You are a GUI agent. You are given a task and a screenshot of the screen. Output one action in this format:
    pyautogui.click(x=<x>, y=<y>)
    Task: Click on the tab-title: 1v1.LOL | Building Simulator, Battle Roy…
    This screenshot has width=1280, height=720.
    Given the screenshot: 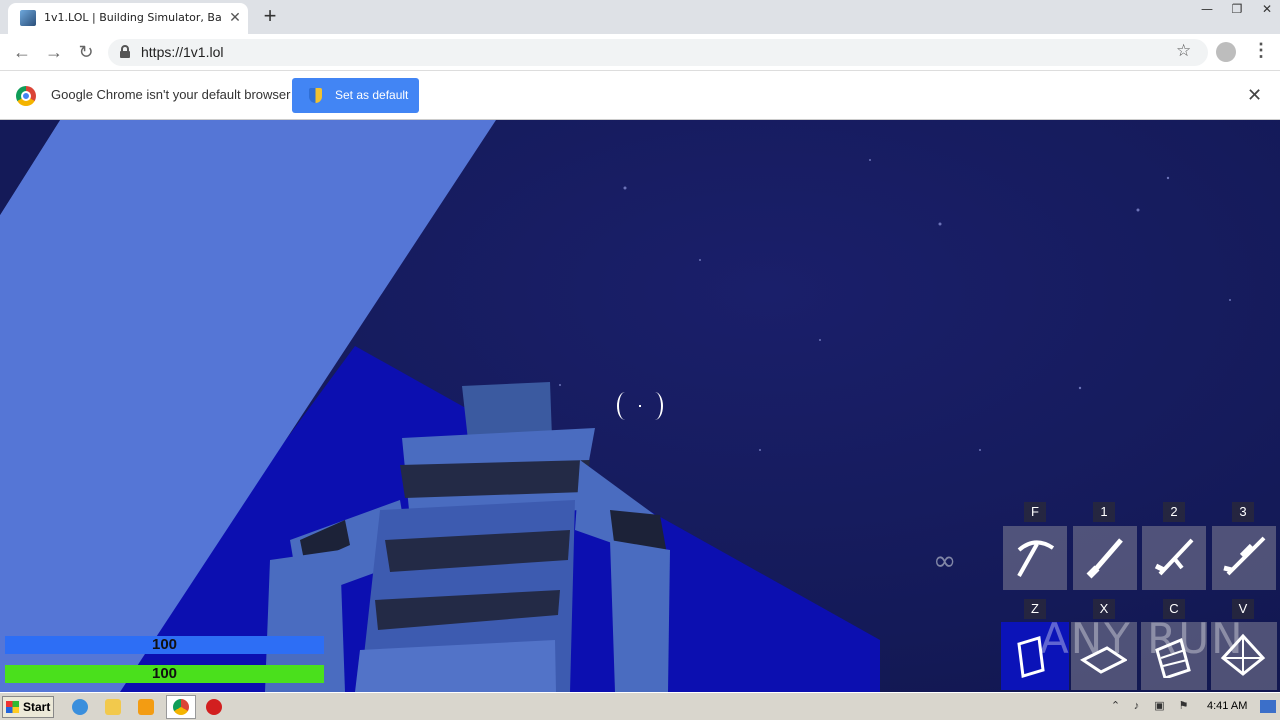 What is the action you would take?
    pyautogui.click(x=133, y=17)
    